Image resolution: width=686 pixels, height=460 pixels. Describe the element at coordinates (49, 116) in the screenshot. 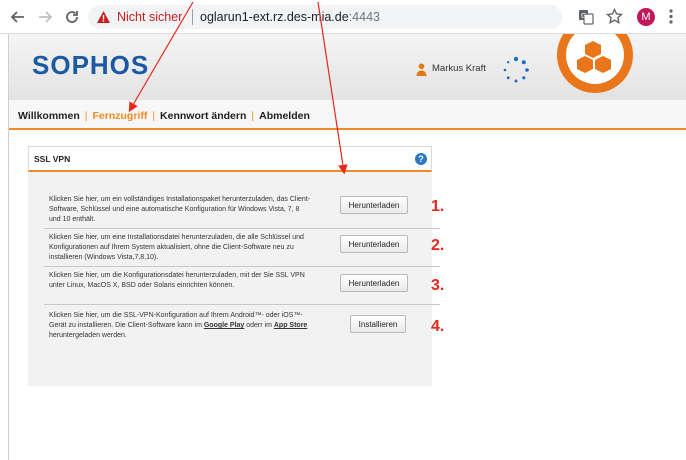

I see `nav-item-willkommen: Willkommen` at that location.